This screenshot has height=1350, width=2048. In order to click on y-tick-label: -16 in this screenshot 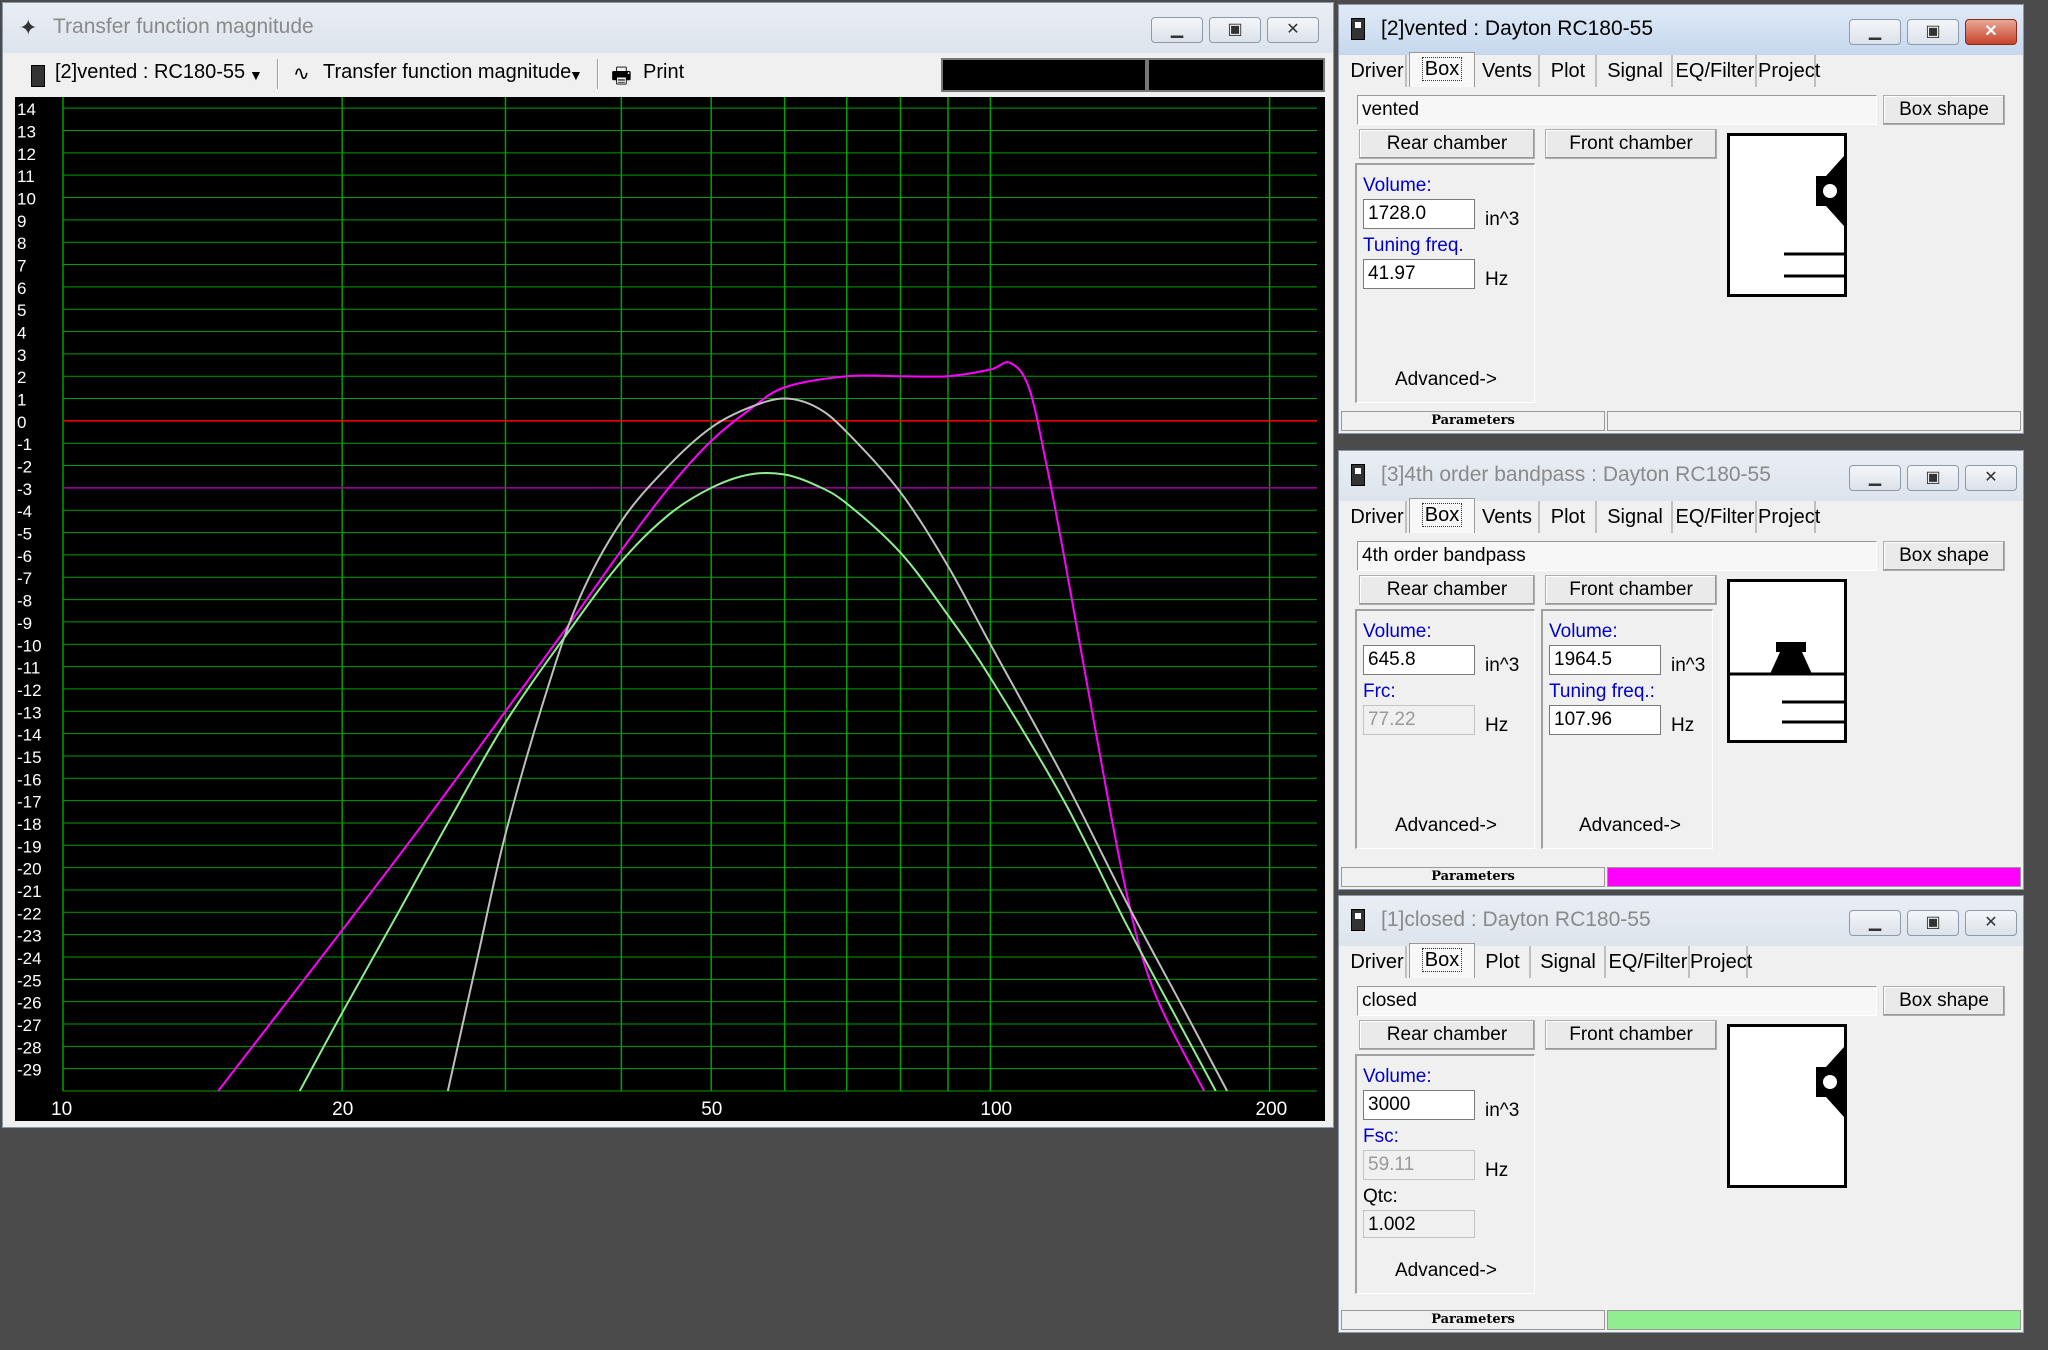, I will do `click(29, 779)`.